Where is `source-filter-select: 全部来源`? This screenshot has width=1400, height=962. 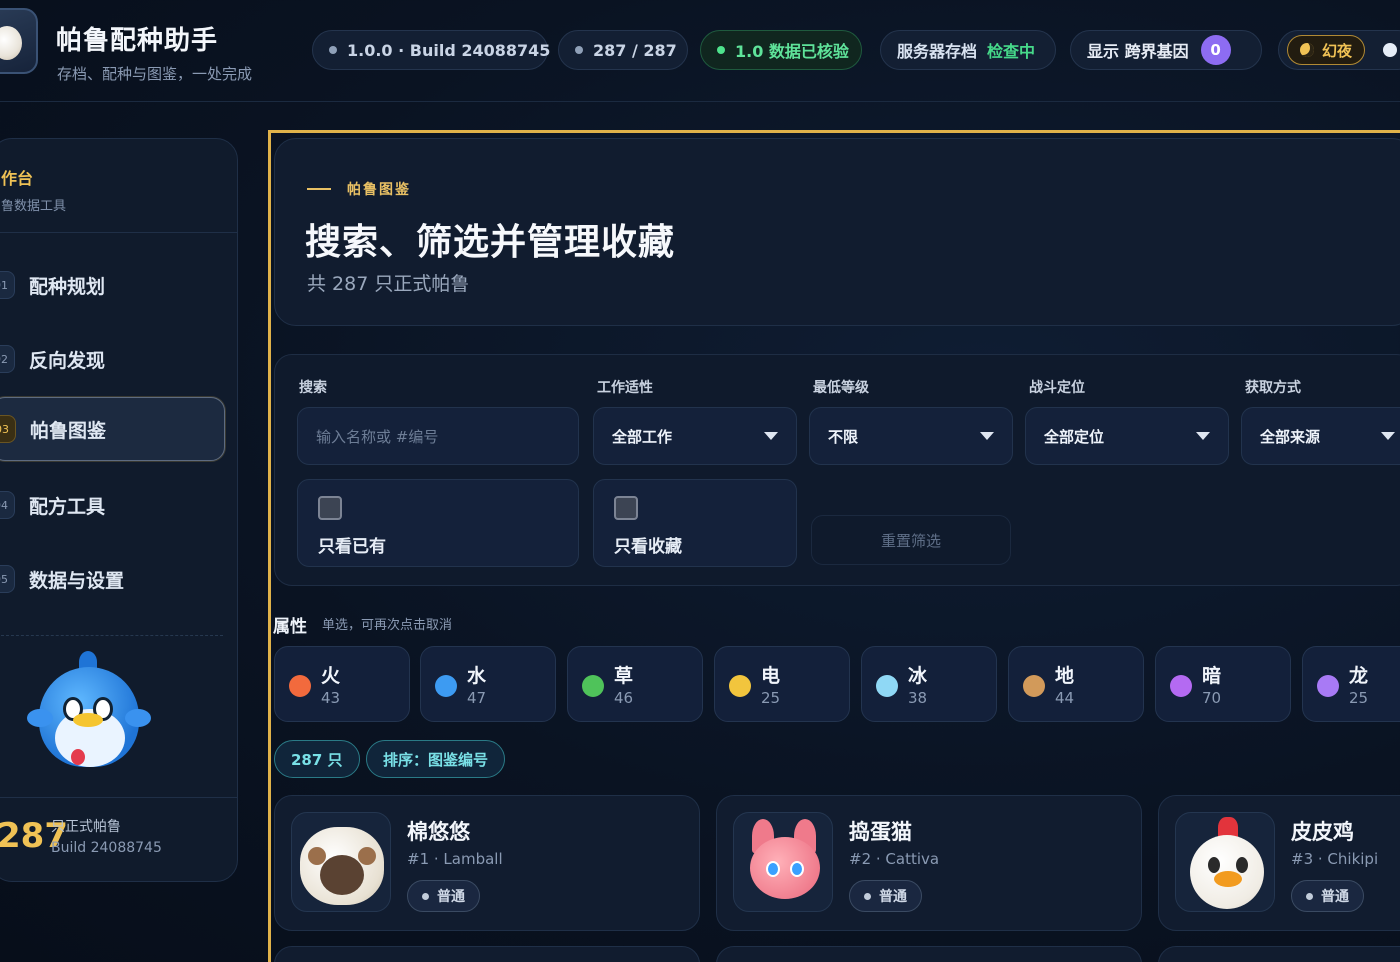
source-filter-select: 全部来源 is located at coordinates (1320, 436).